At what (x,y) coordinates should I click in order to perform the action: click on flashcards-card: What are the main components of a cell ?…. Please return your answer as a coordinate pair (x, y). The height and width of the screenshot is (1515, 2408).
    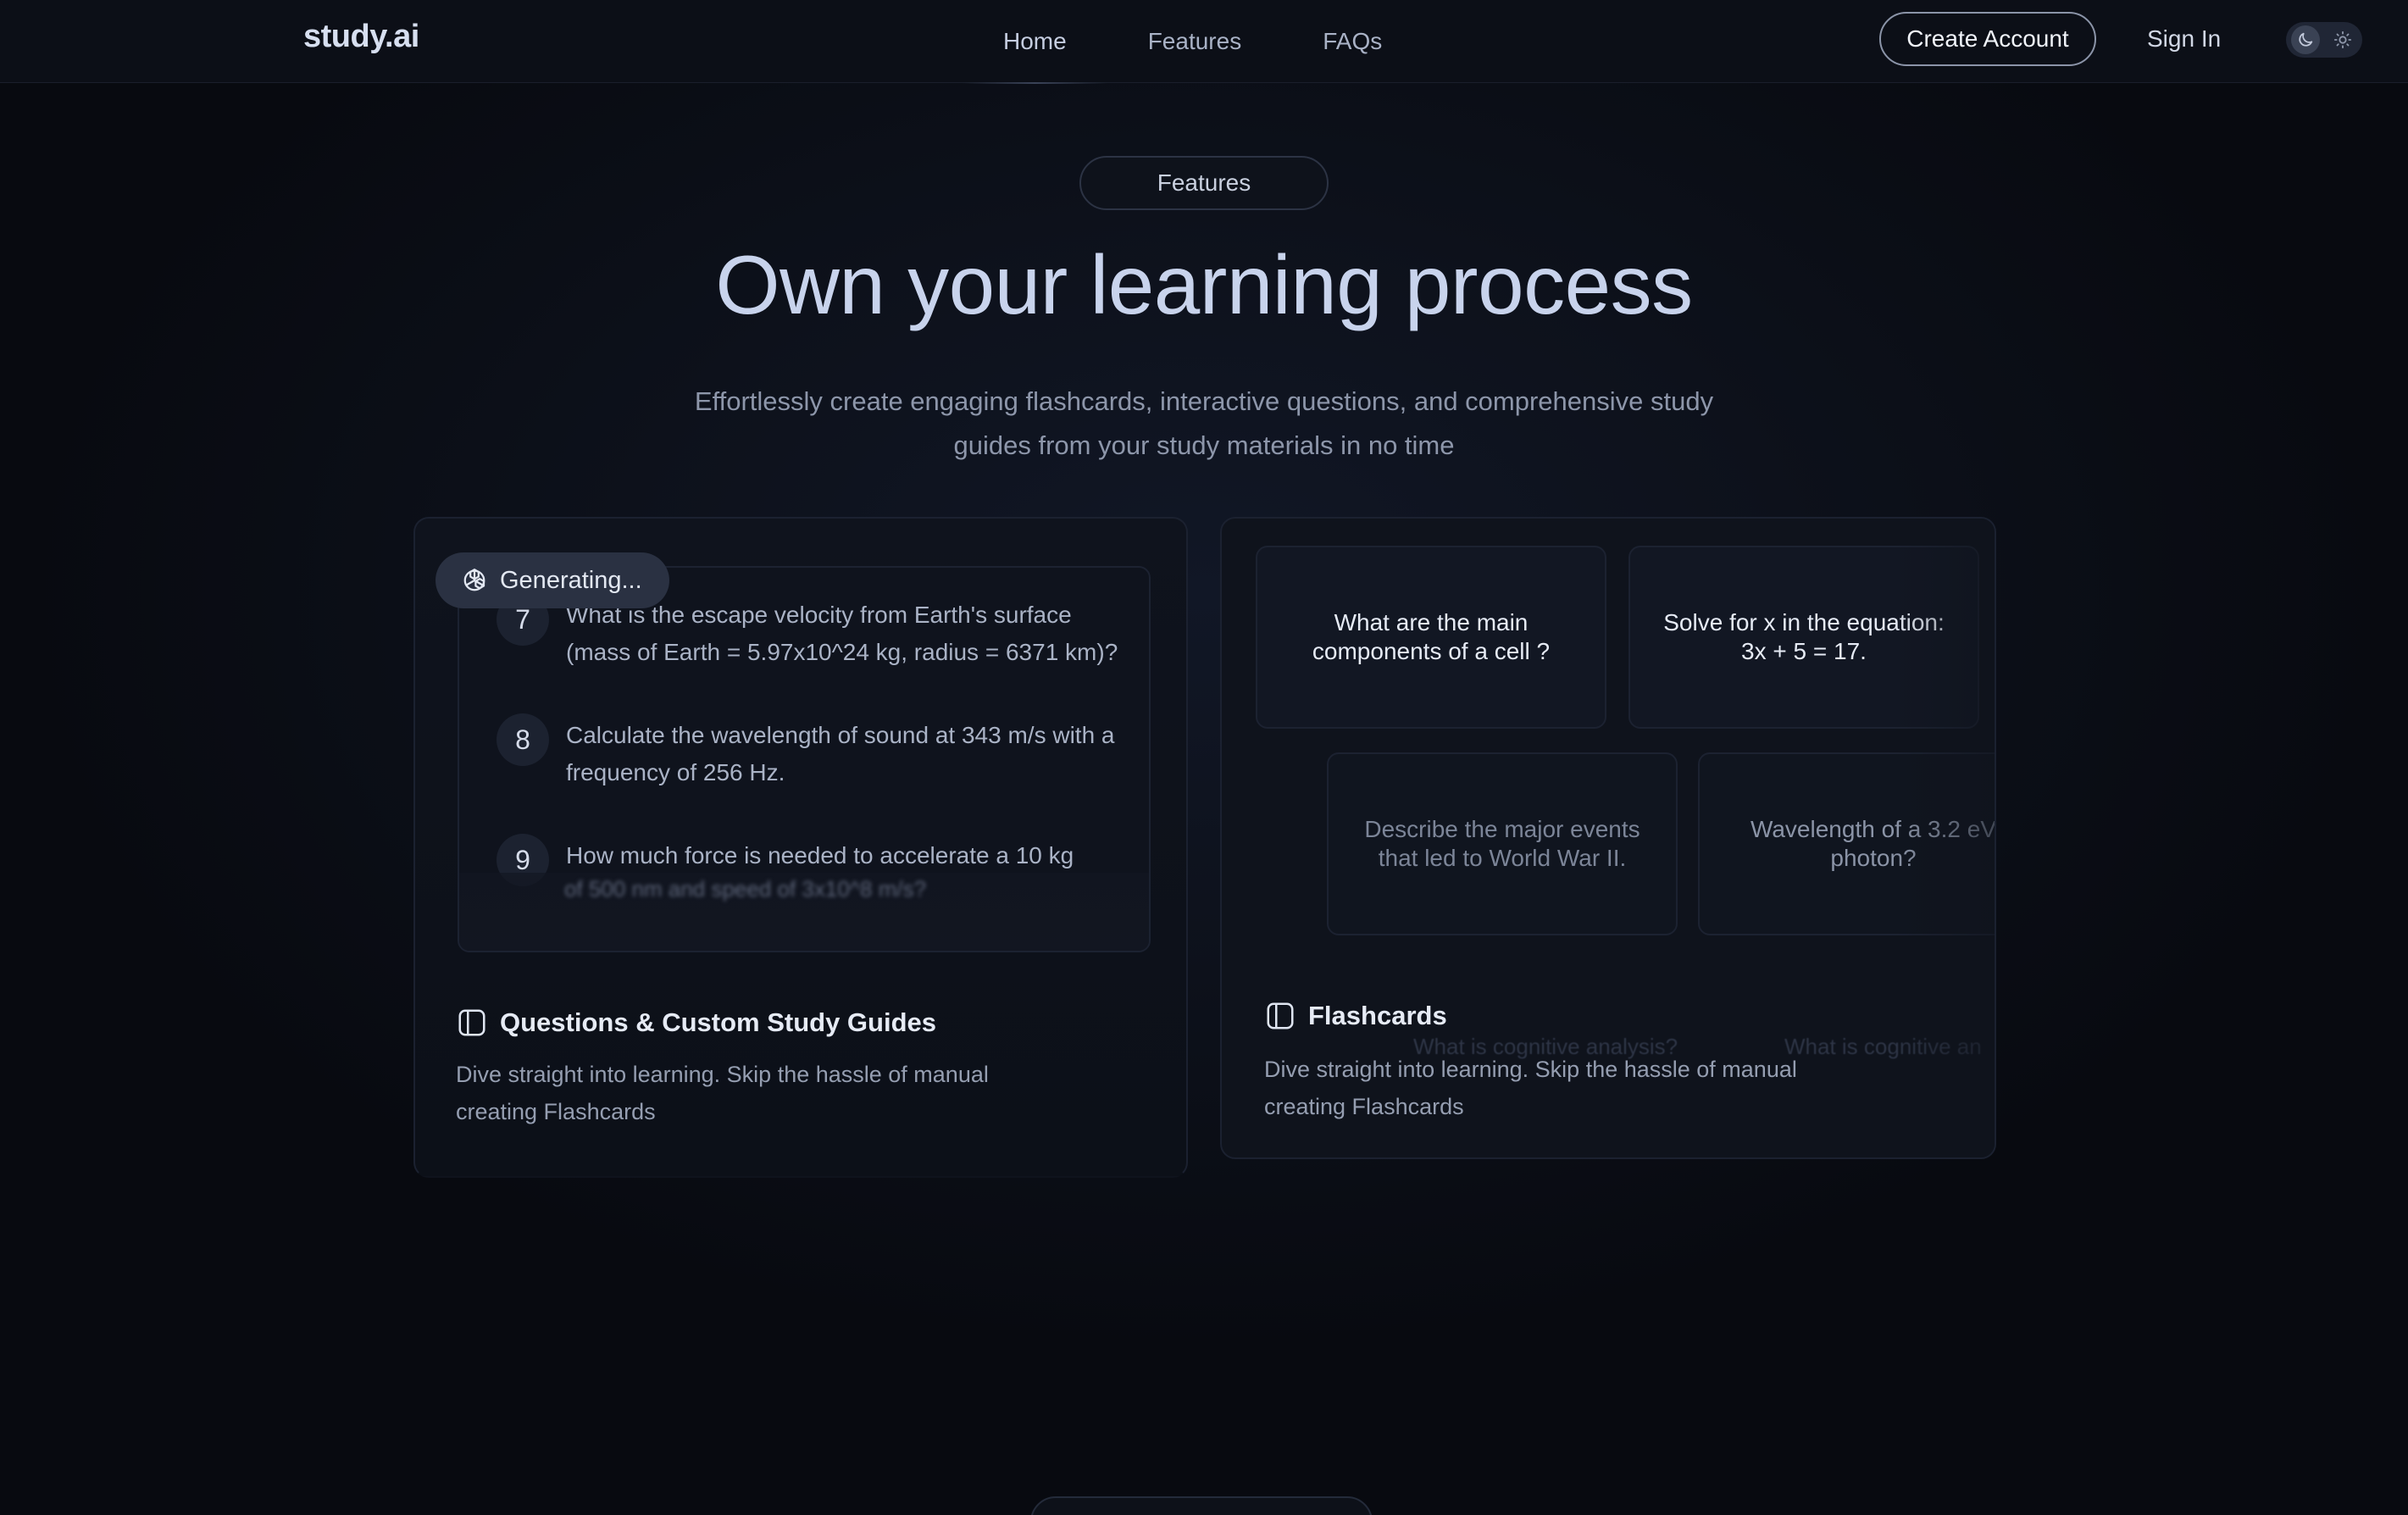
    Looking at the image, I should click on (1608, 838).